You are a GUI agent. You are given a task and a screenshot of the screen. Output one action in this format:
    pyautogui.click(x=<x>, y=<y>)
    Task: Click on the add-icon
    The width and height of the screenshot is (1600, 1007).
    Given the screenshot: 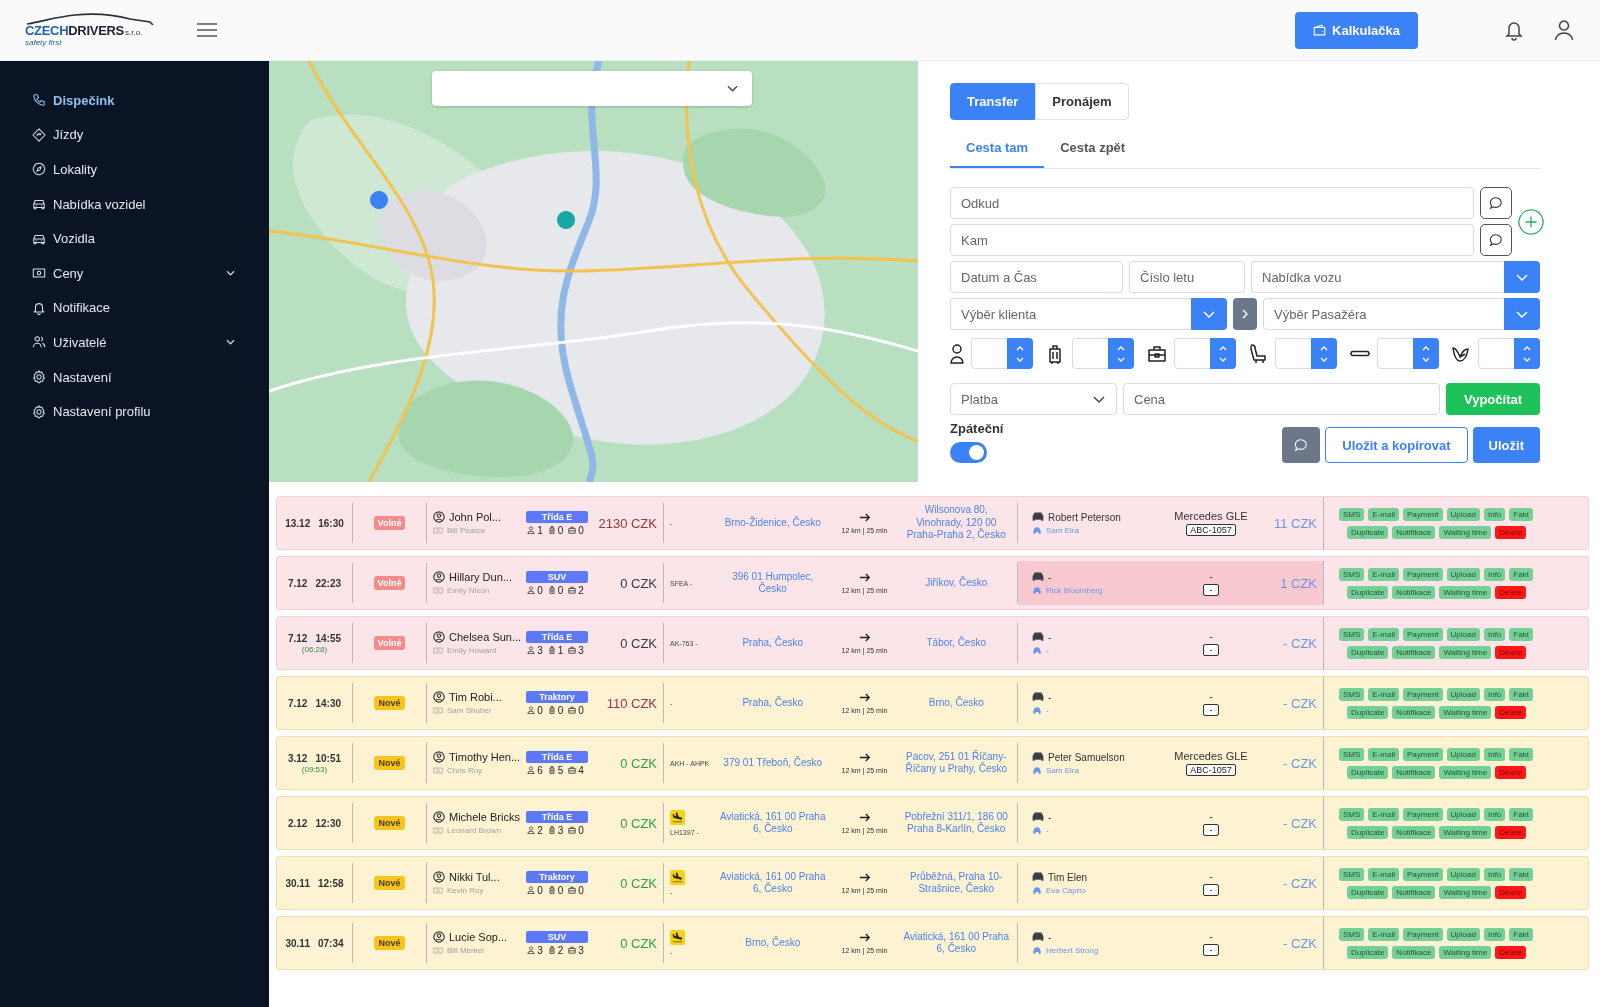 What is the action you would take?
    pyautogui.click(x=1531, y=221)
    